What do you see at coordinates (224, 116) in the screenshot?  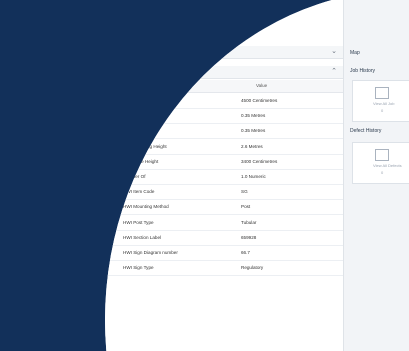 I see `table-row: HWI WidthSD 0.35 Metres` at bounding box center [224, 116].